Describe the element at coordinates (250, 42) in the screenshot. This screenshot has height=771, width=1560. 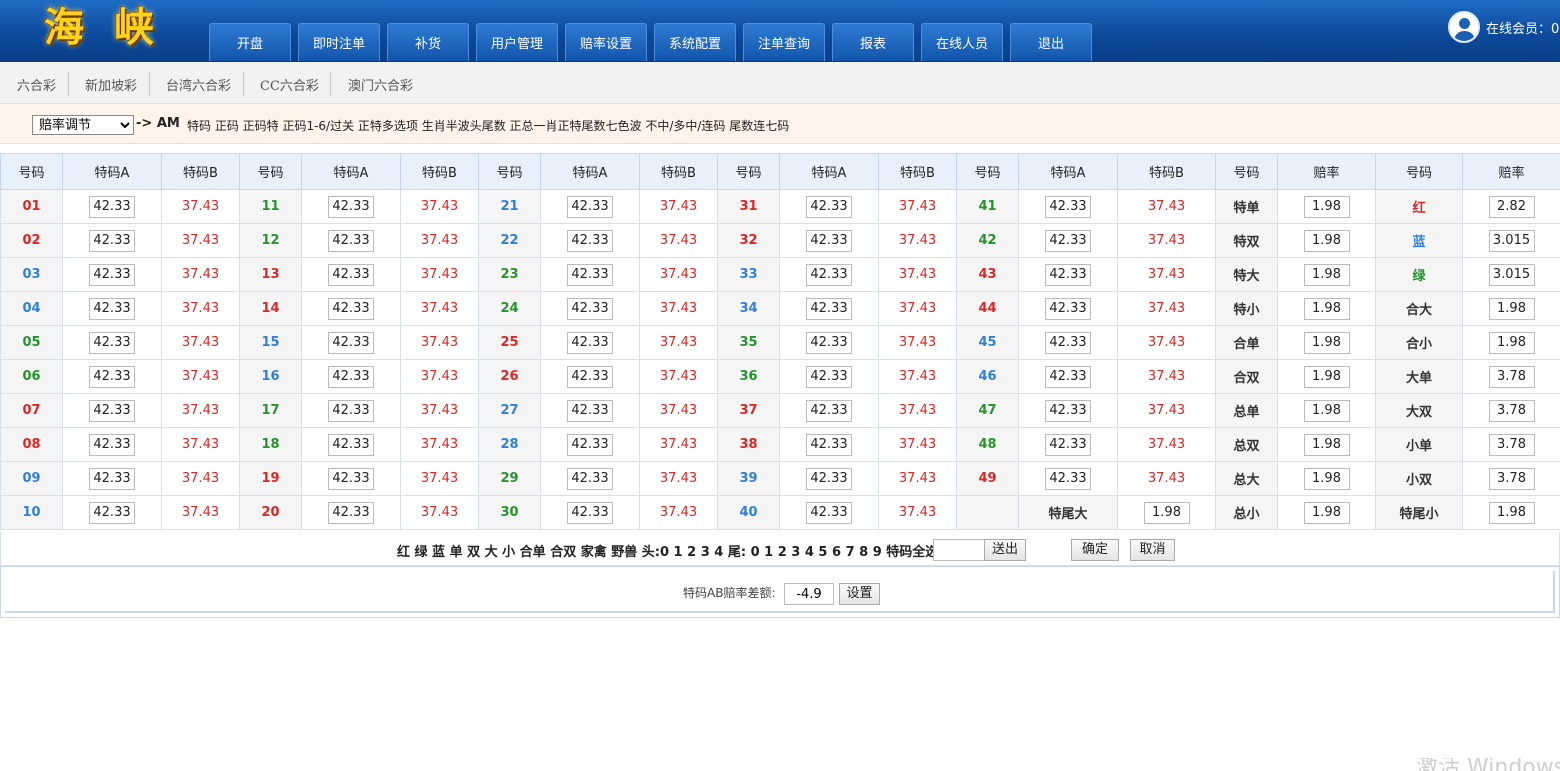
I see `nav-button: 开盘` at that location.